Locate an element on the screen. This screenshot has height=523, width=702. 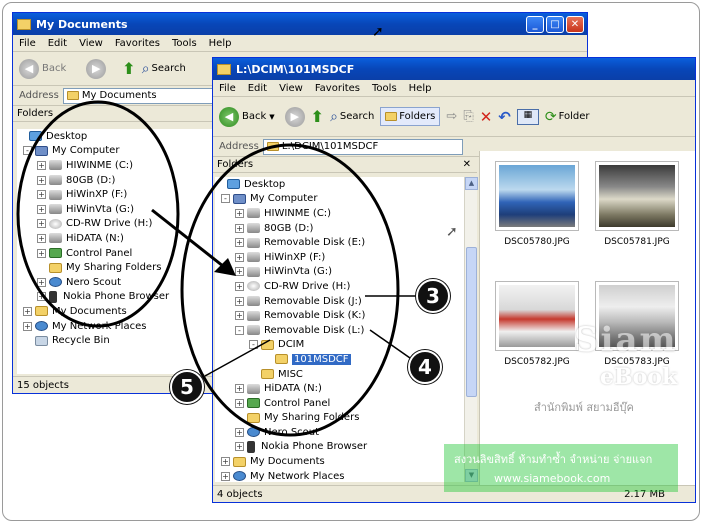
window1-titlebar: My Documents _ □ ✕ is located at coordinates (300, 24).